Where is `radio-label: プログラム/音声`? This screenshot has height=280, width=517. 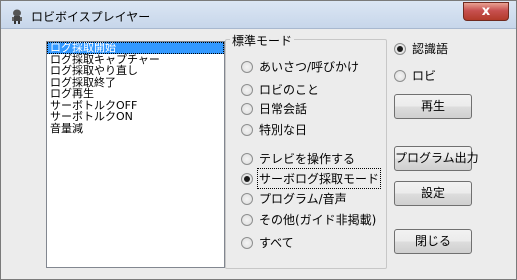
radio-label: プログラム/音声 is located at coordinates (303, 199).